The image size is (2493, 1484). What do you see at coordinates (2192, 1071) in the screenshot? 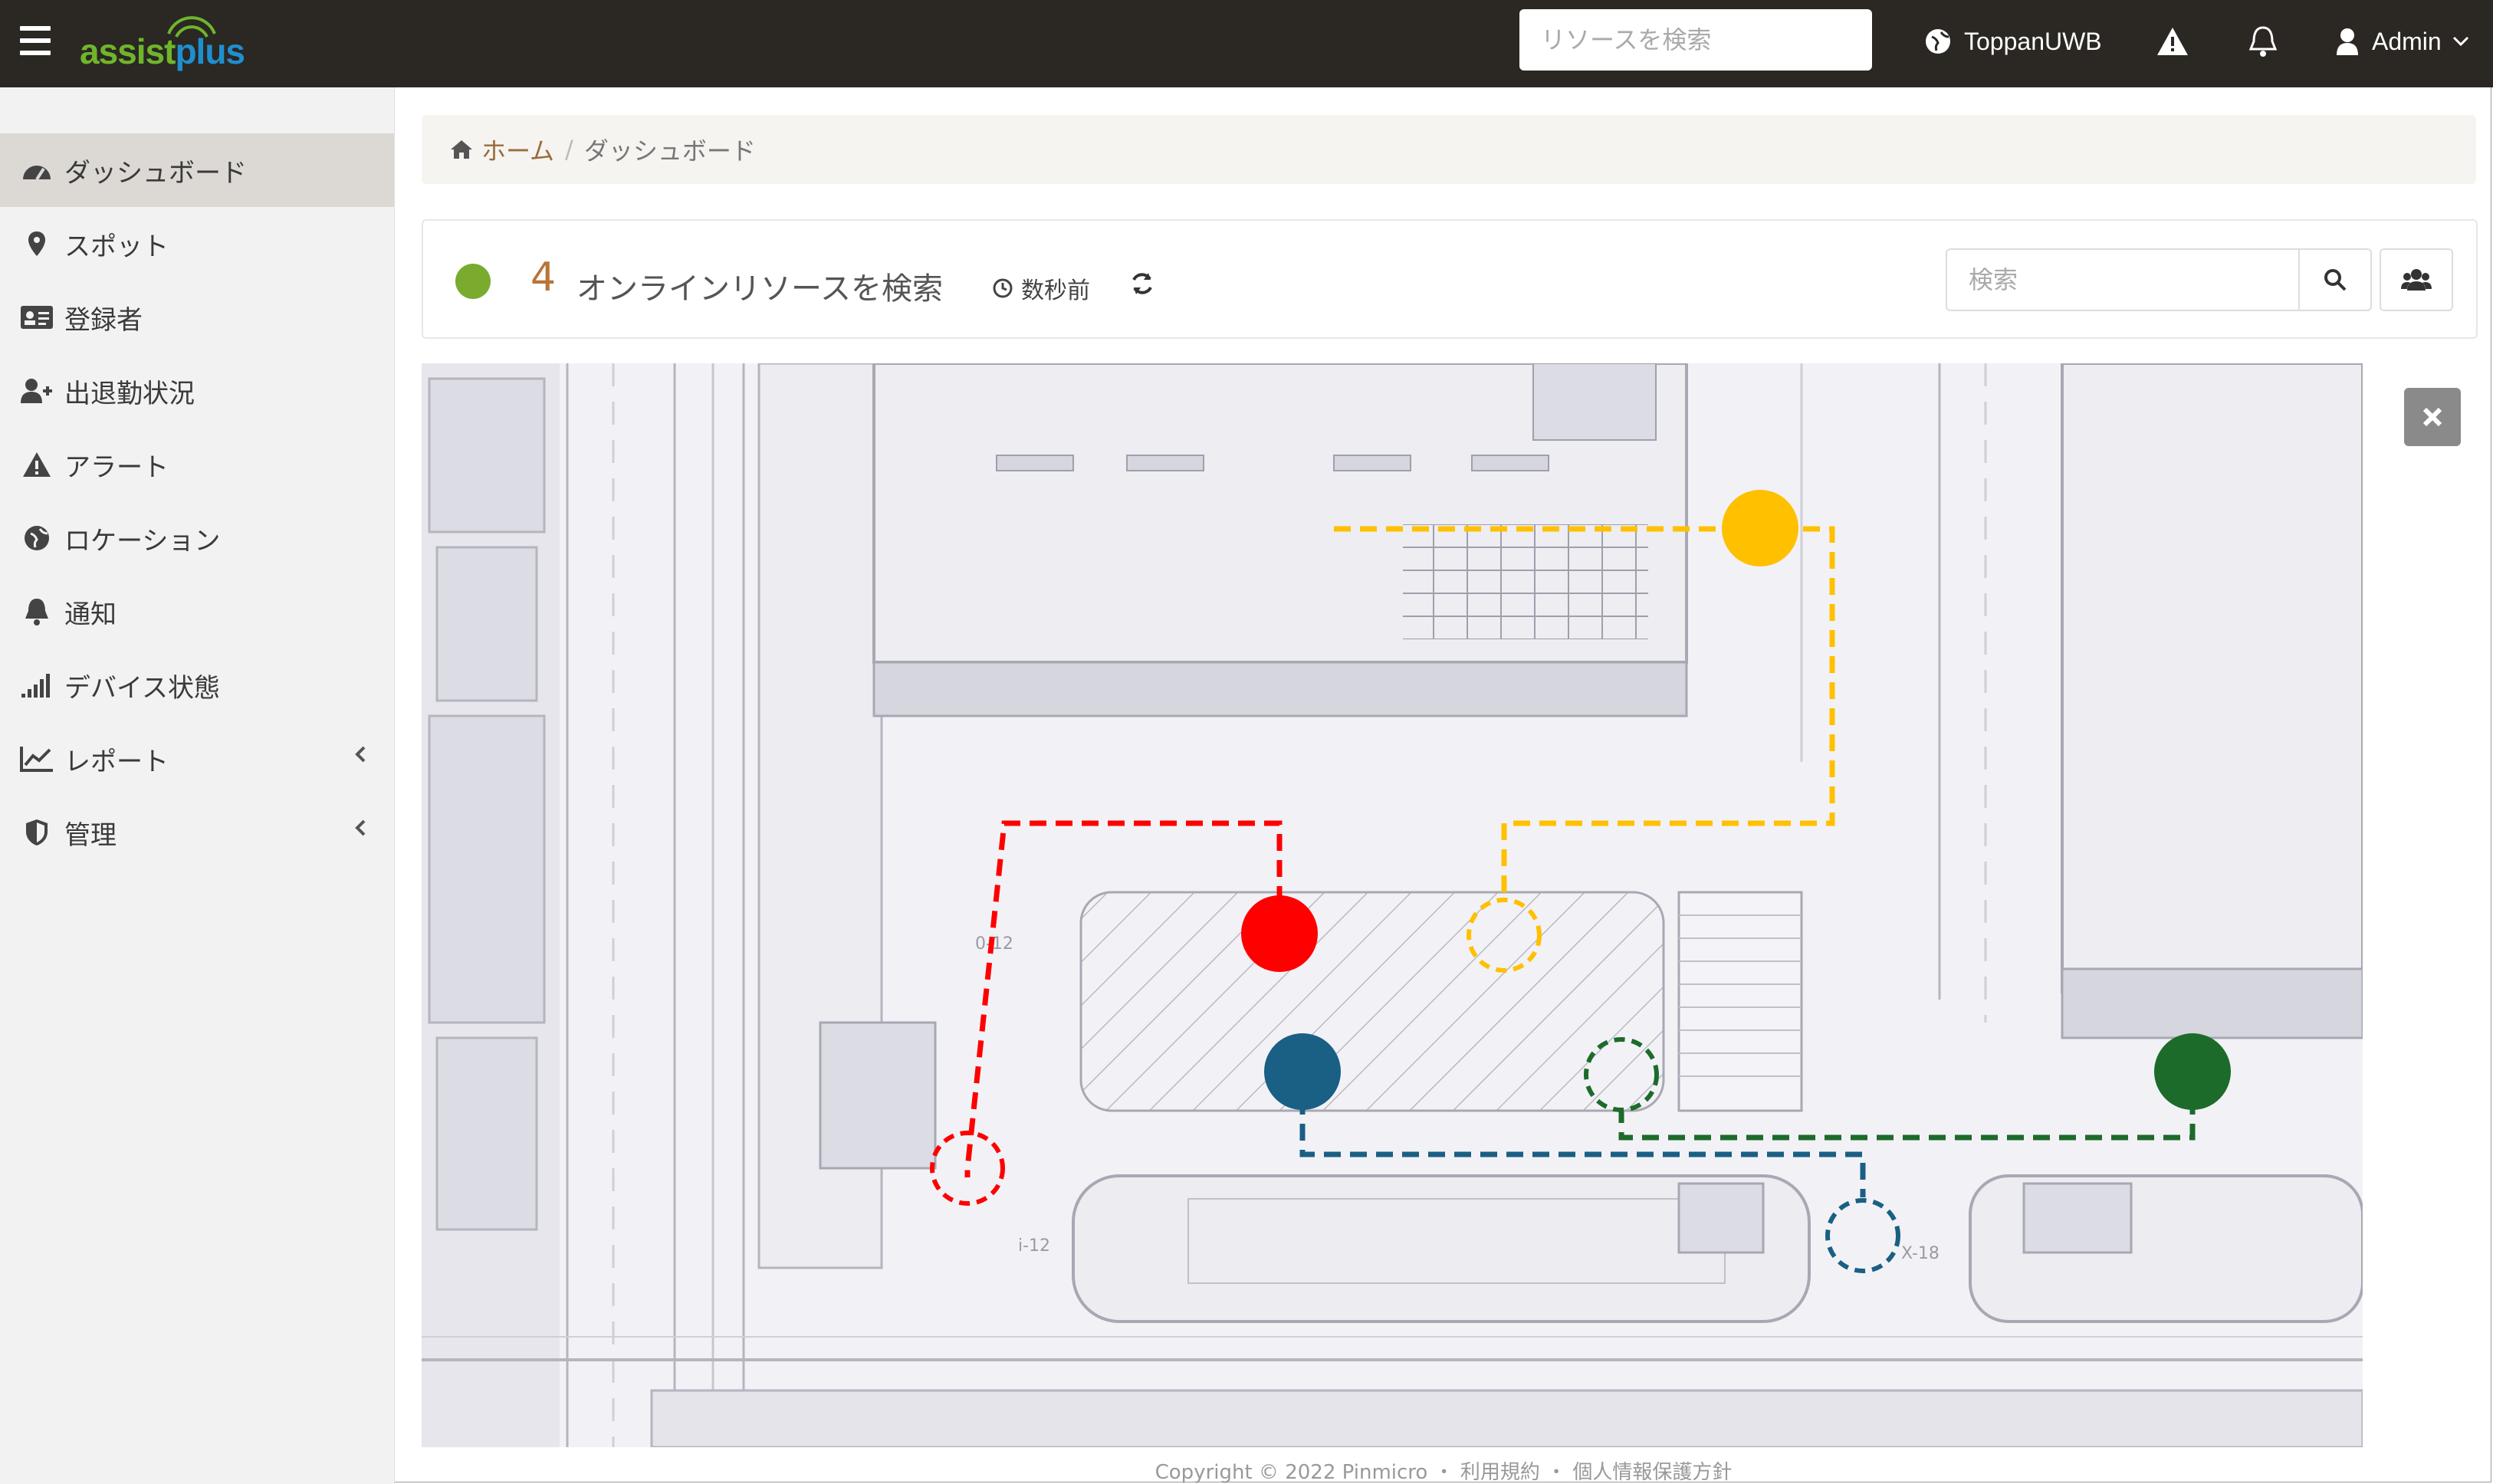
I see `green-resource-marker` at bounding box center [2192, 1071].